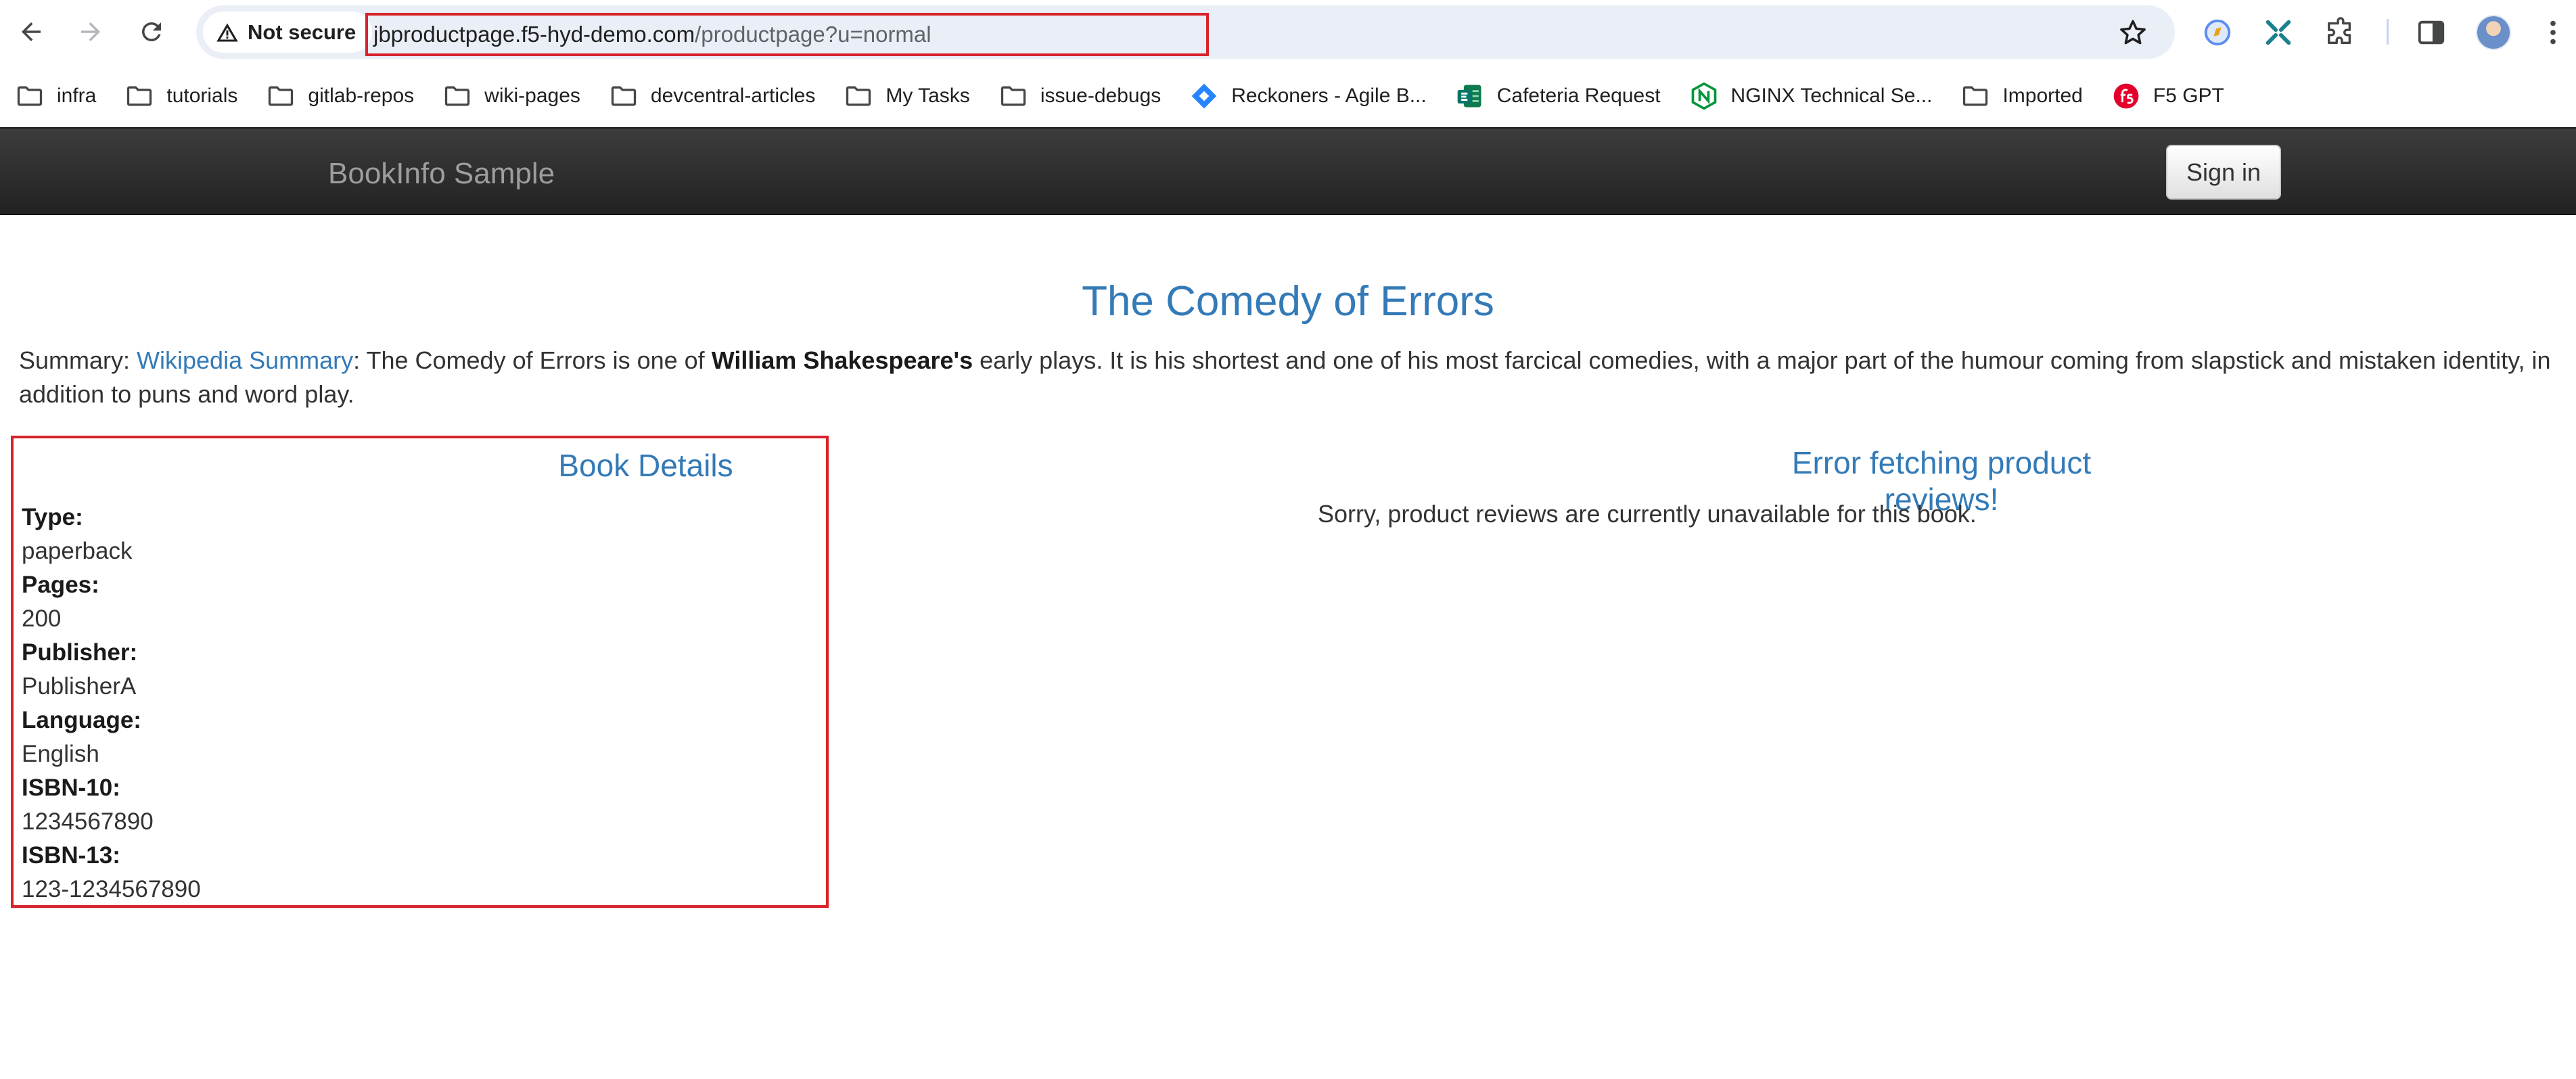 The image size is (2576, 1079). I want to click on warning-icon, so click(227, 32).